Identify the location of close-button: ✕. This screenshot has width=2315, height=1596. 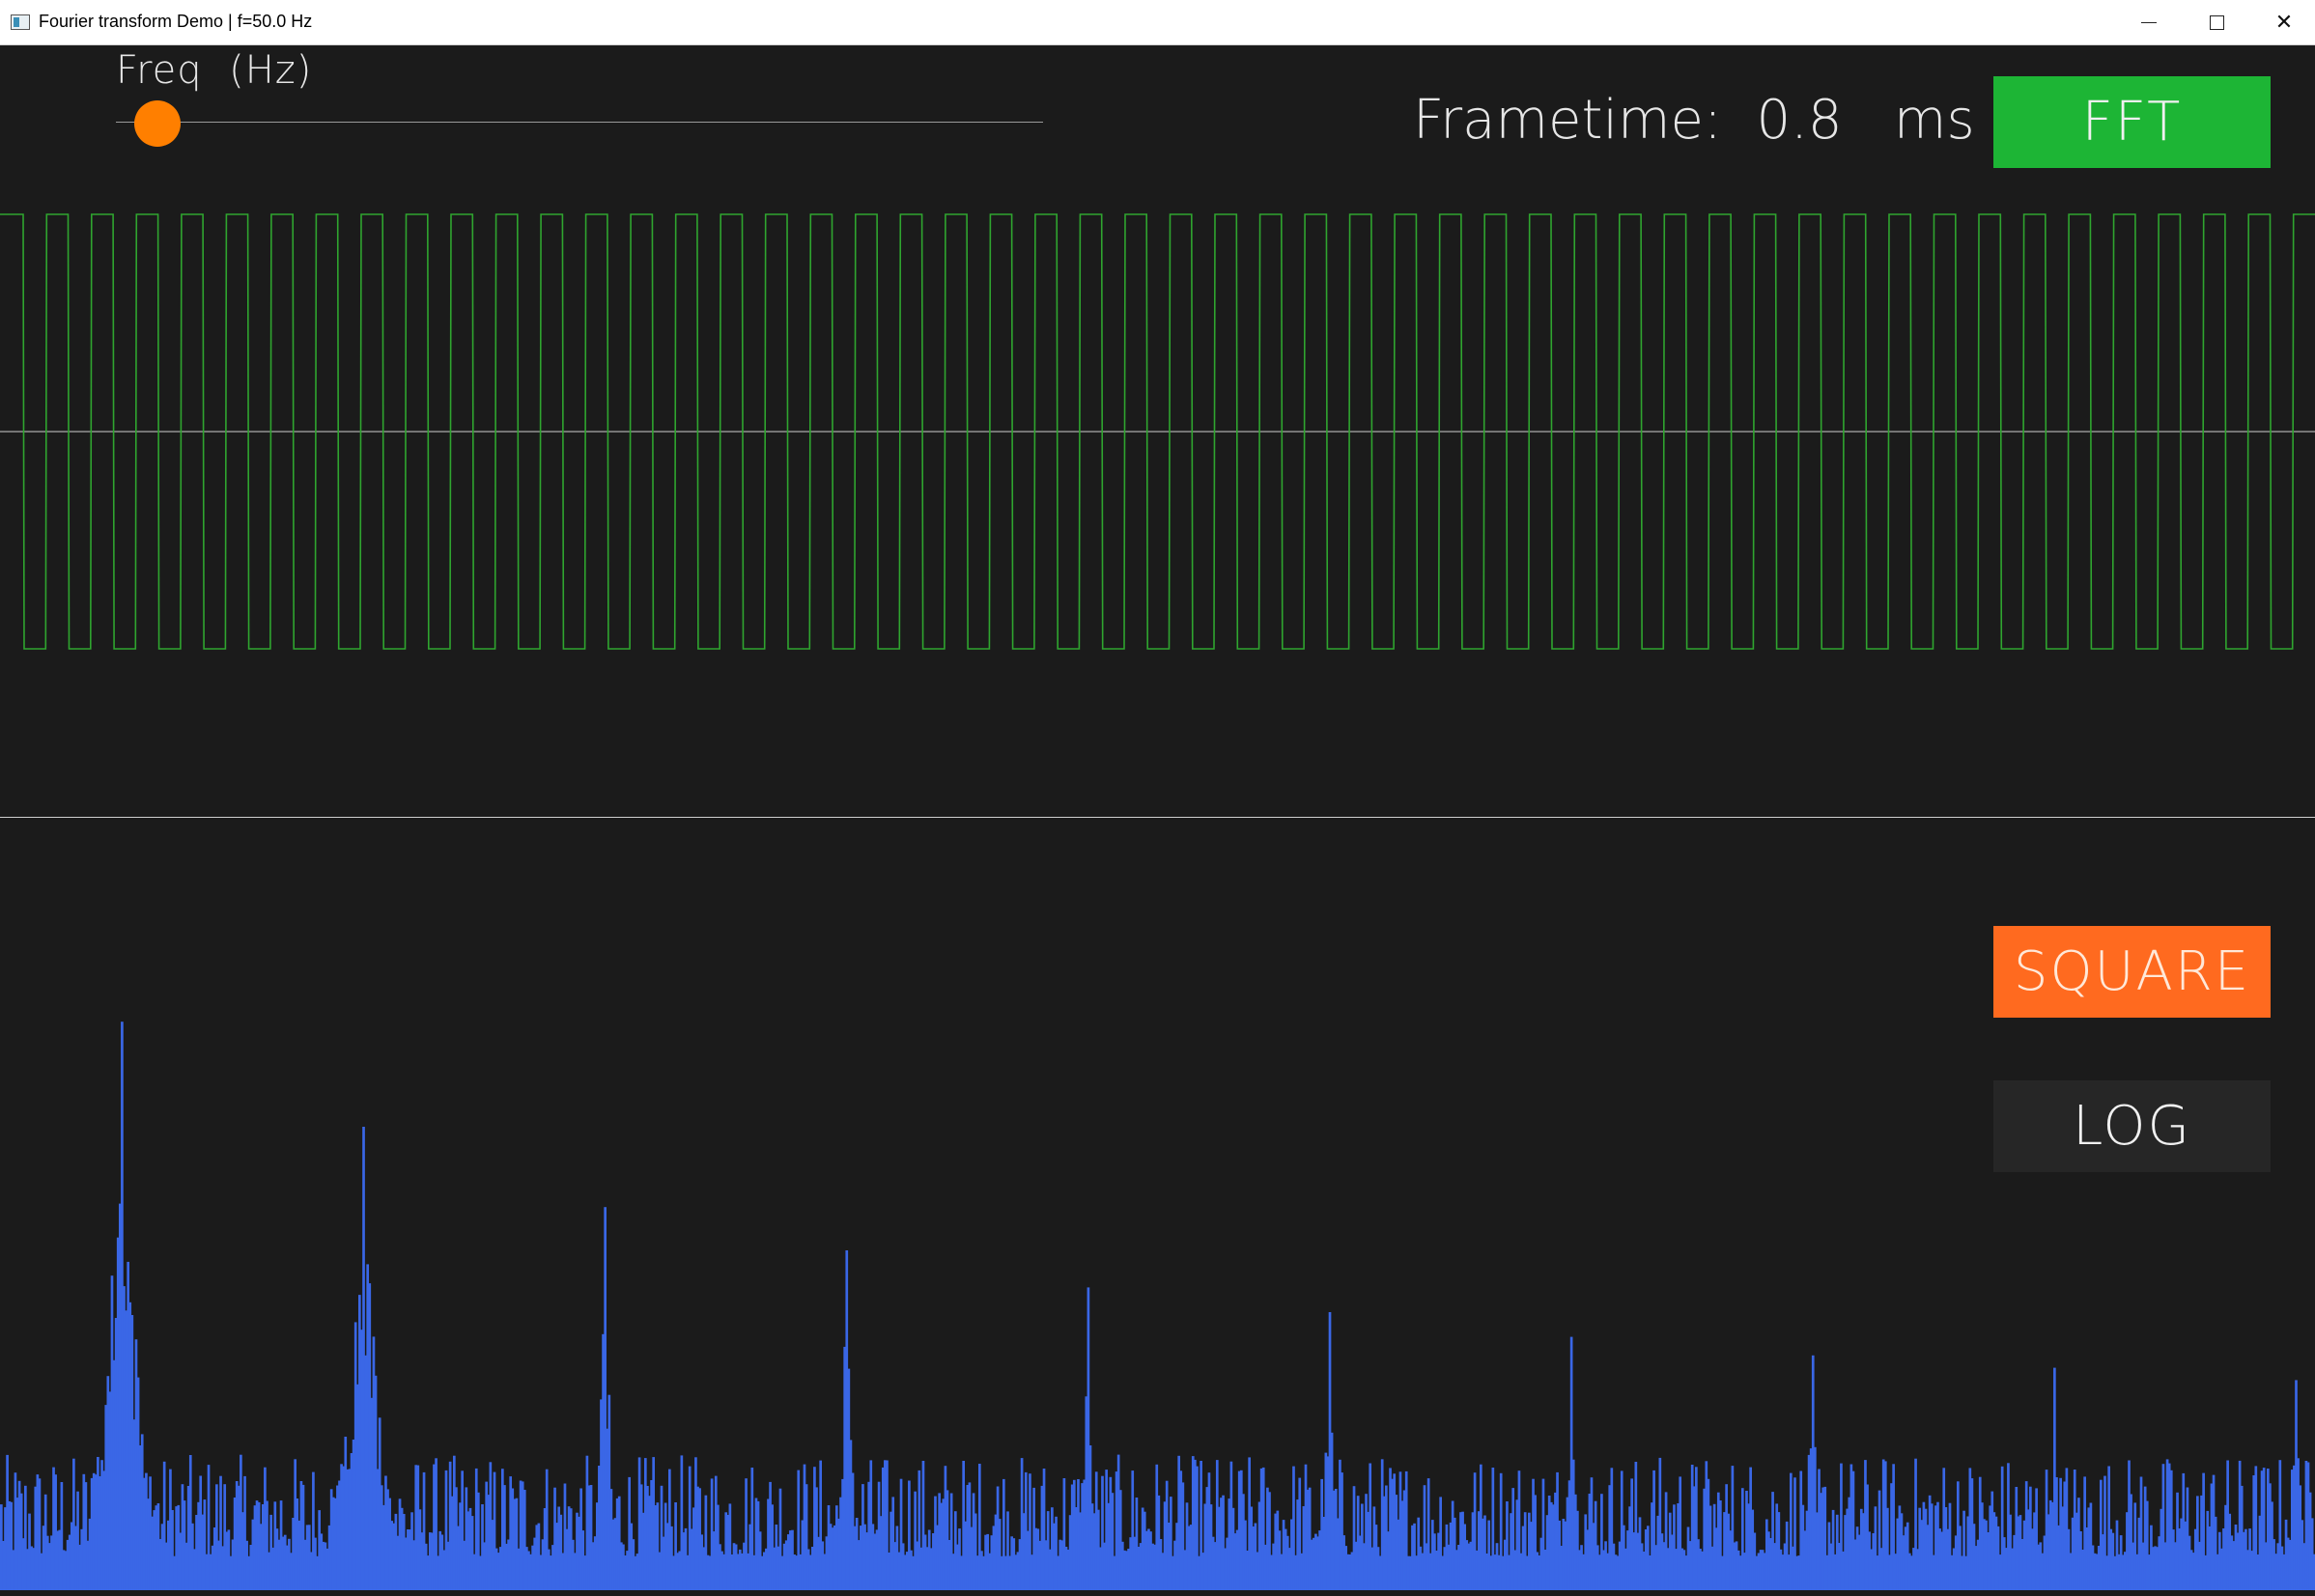
(2282, 22).